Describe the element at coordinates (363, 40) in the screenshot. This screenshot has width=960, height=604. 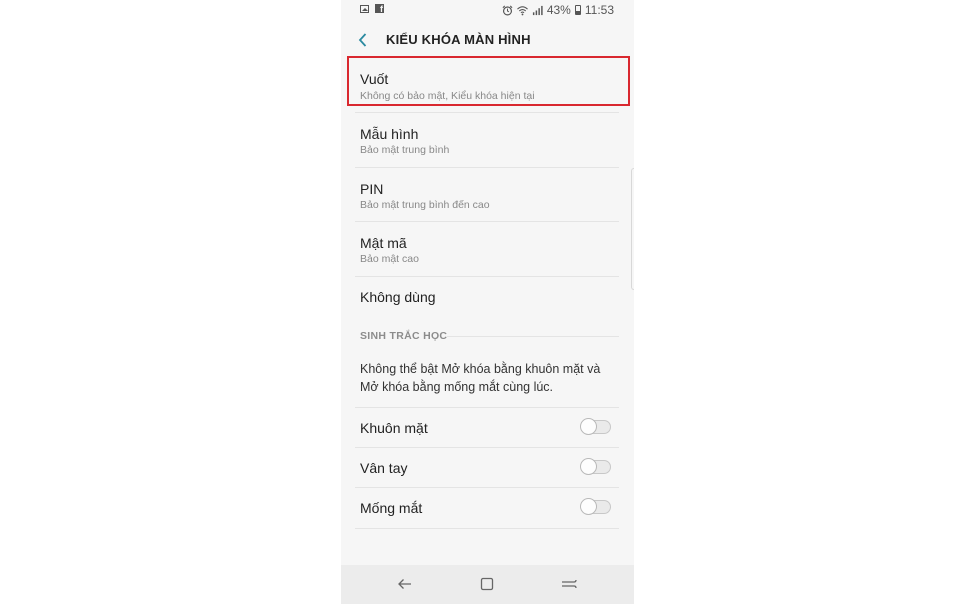
I see `chevron-left-icon` at that location.